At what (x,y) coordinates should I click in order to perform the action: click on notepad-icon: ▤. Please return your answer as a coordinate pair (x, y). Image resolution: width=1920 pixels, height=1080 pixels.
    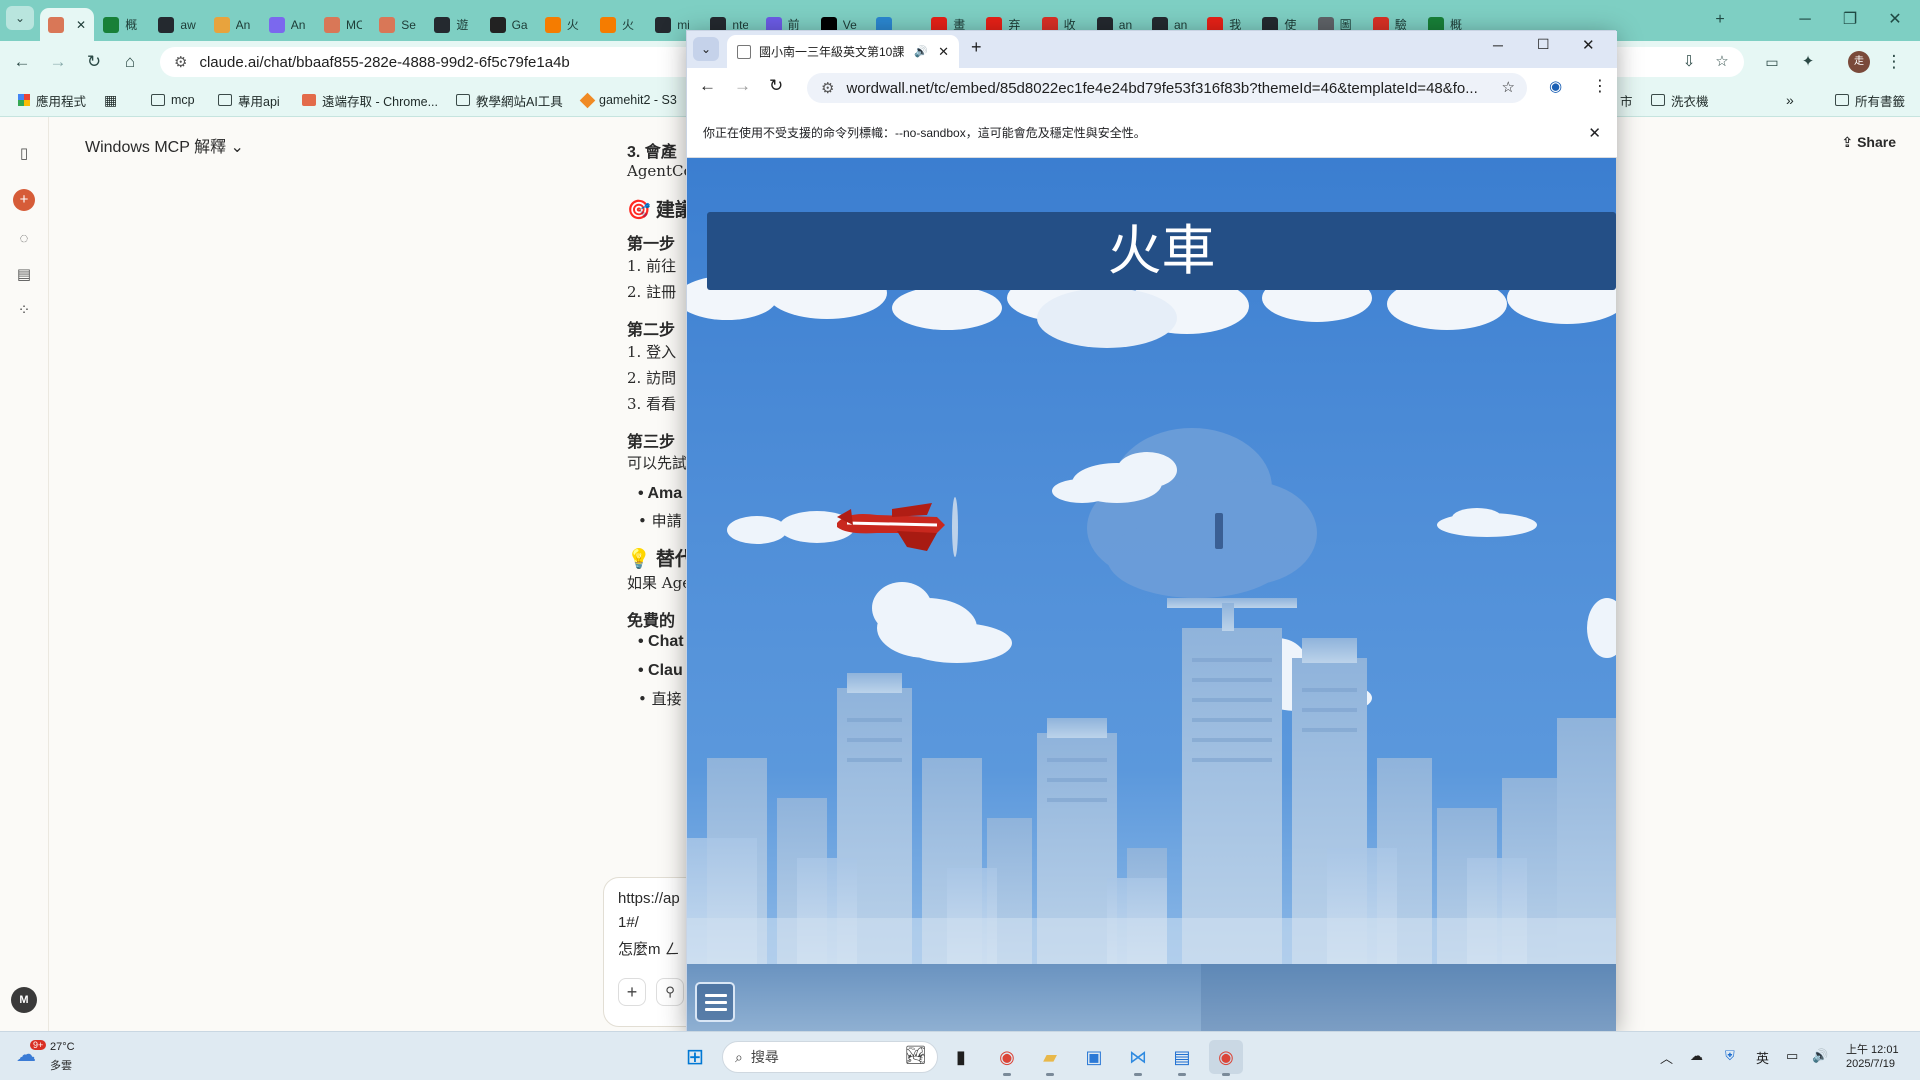
    Looking at the image, I should click on (1182, 1058).